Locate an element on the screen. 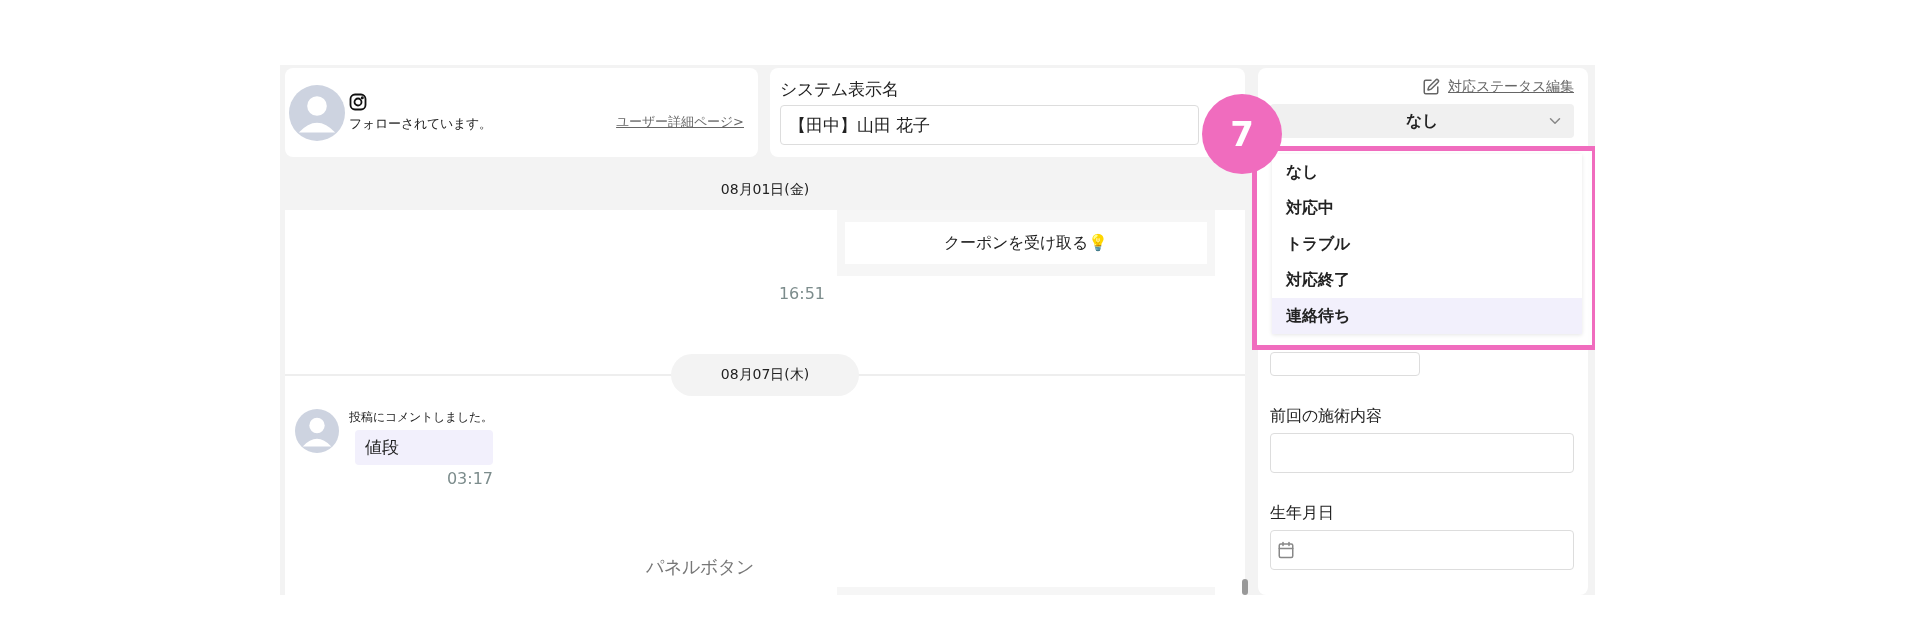 The height and width of the screenshot is (640, 1920). dropdown-option: 連絡待ち is located at coordinates (1427, 316).